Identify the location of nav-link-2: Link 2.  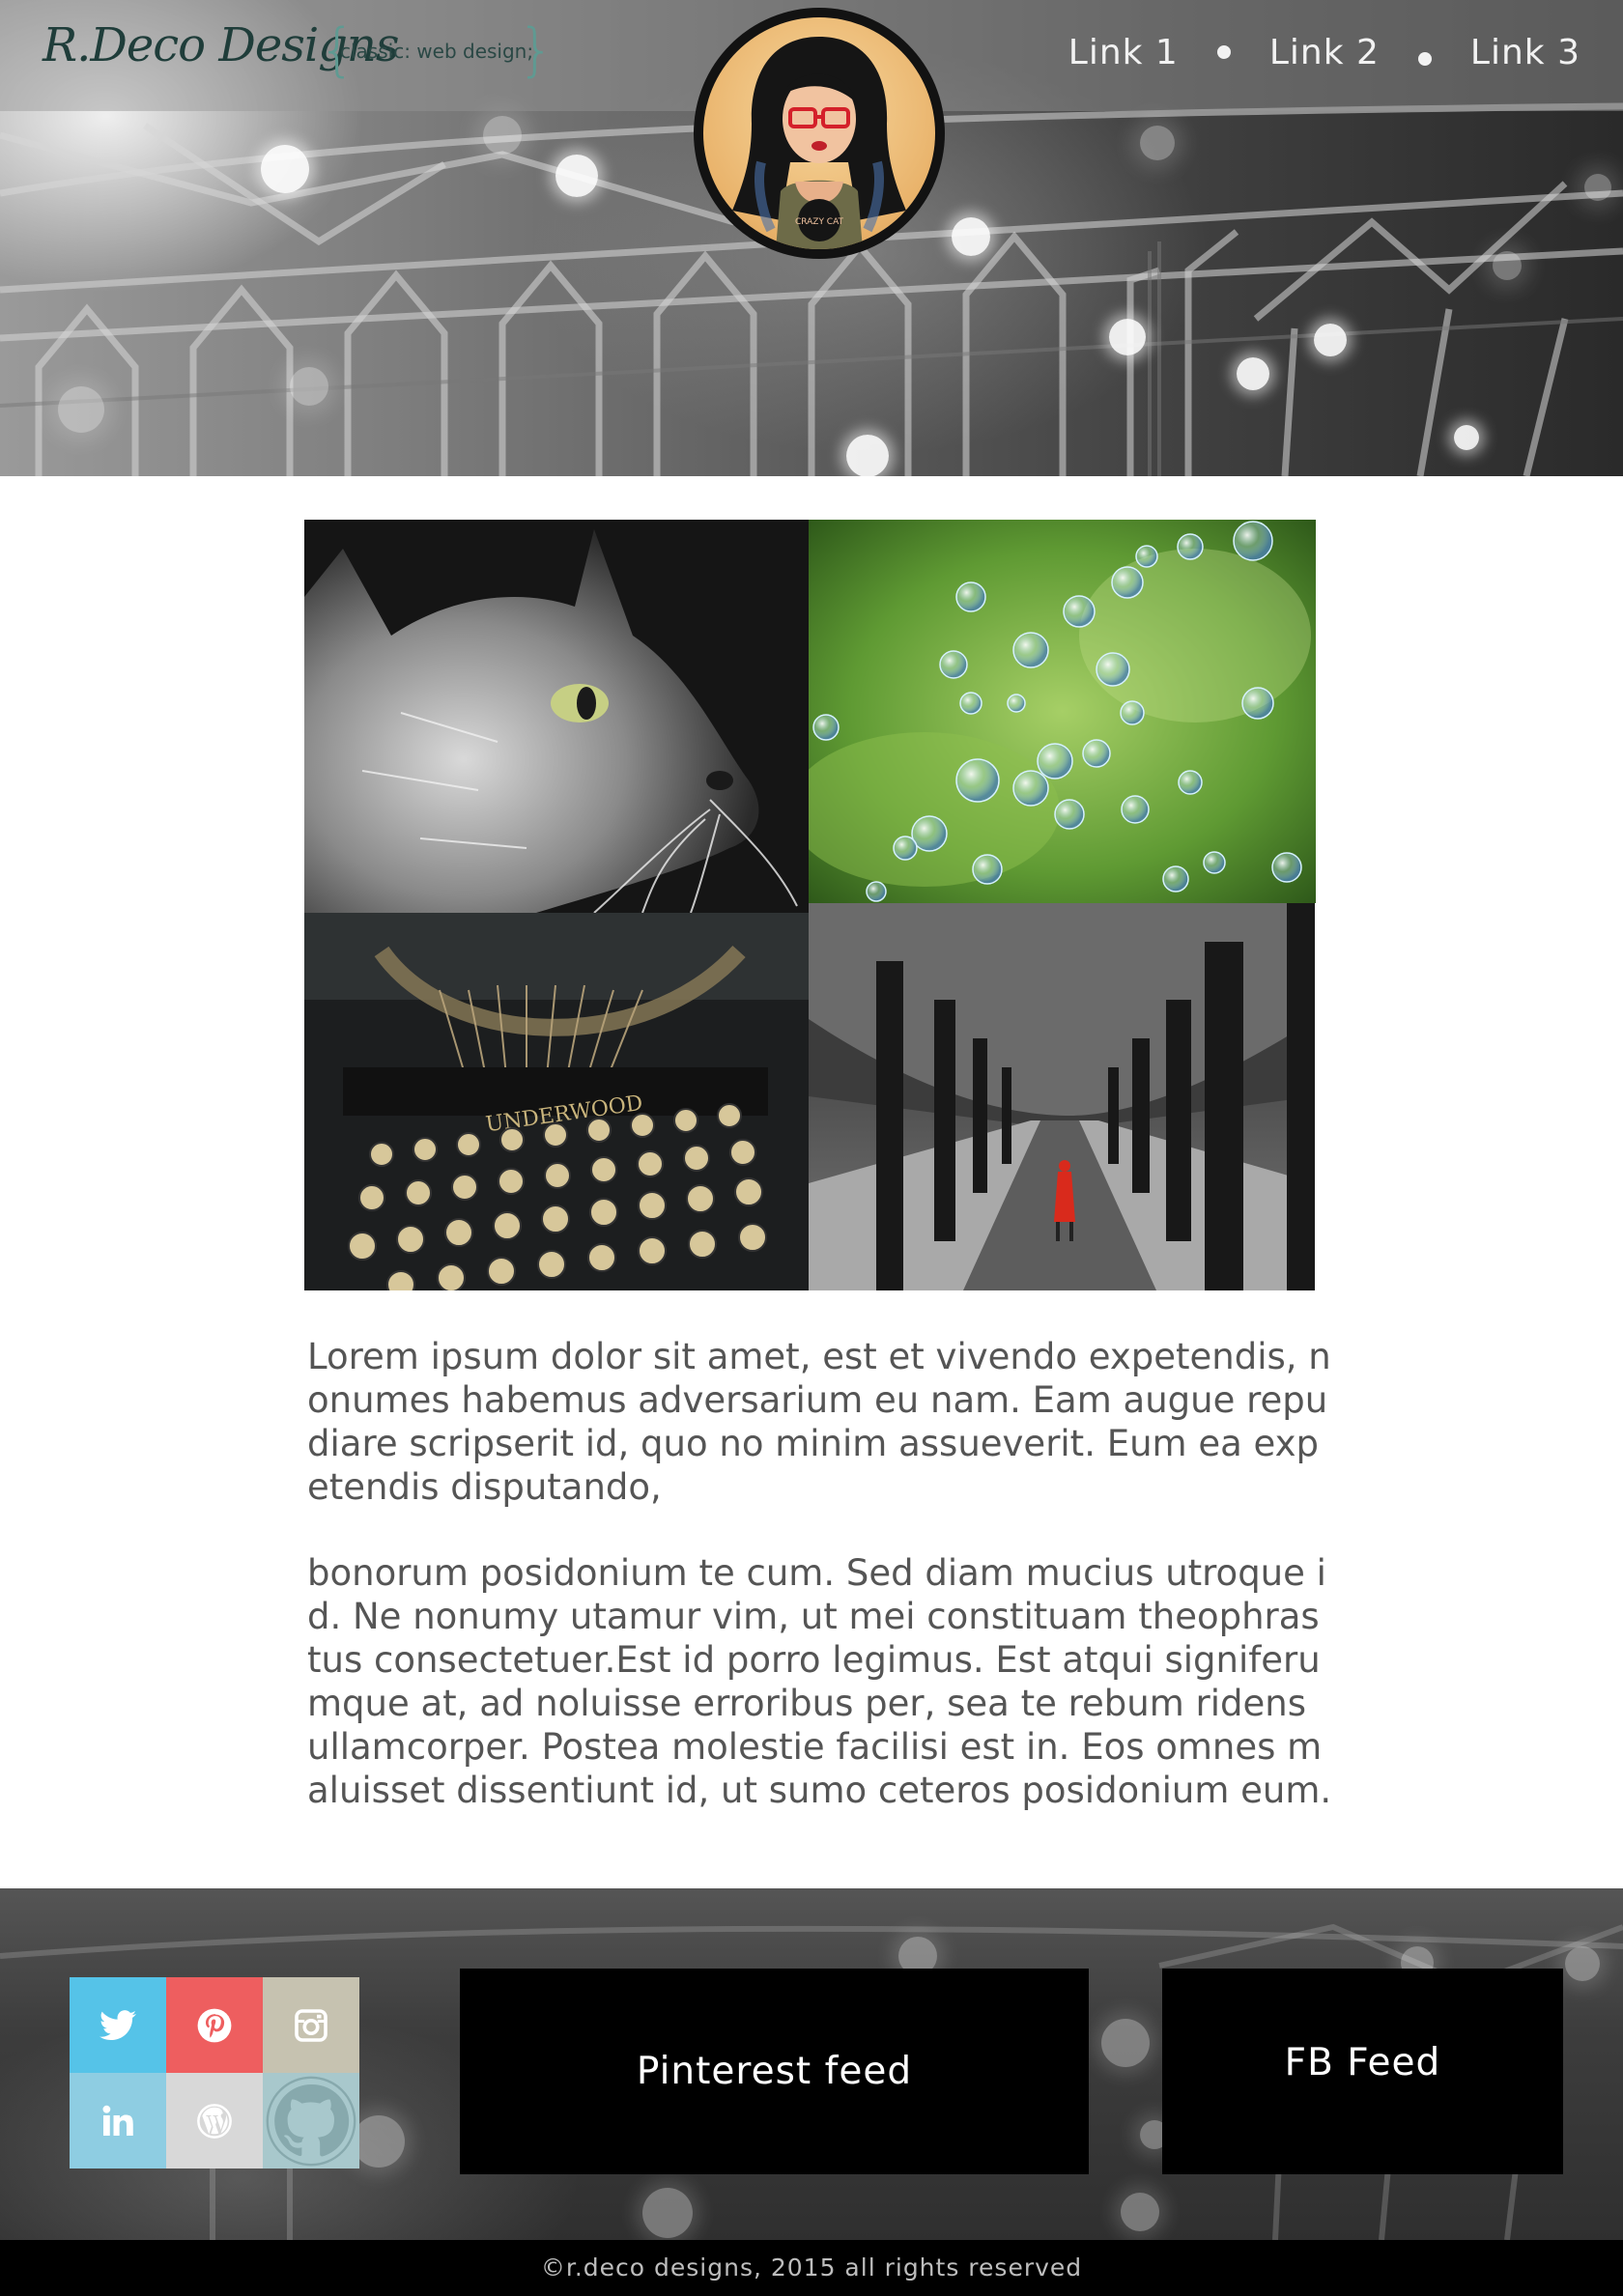
(1324, 52).